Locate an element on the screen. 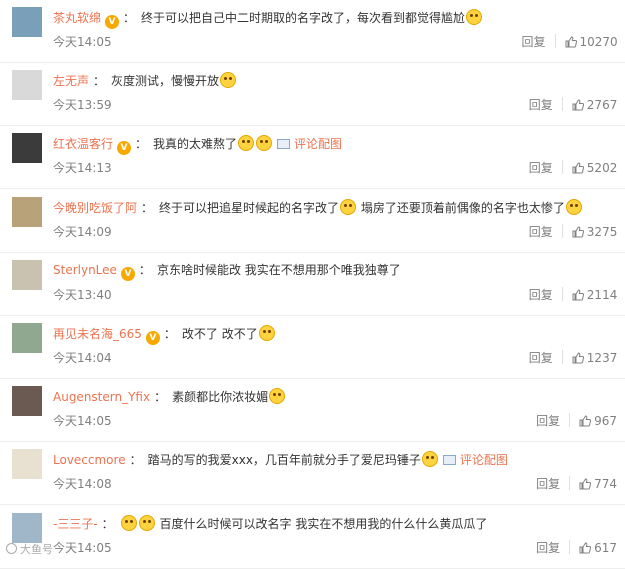 The height and width of the screenshot is (569, 625). comment-username: 今晚别吃饭了阿 is located at coordinates (95, 208).